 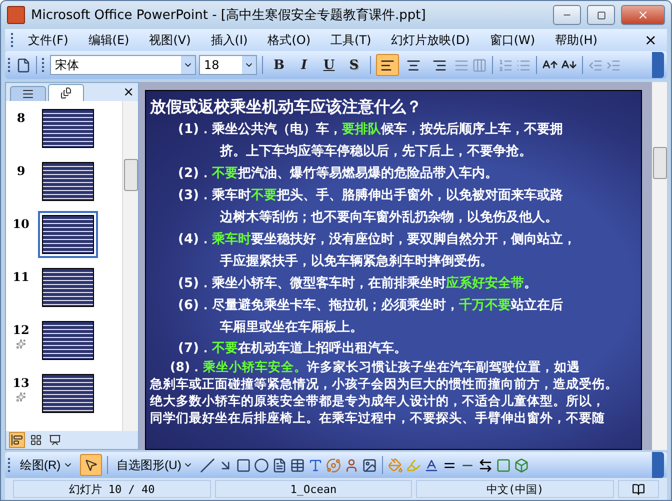 I want to click on menu-item: 工具(T), so click(x=351, y=40).